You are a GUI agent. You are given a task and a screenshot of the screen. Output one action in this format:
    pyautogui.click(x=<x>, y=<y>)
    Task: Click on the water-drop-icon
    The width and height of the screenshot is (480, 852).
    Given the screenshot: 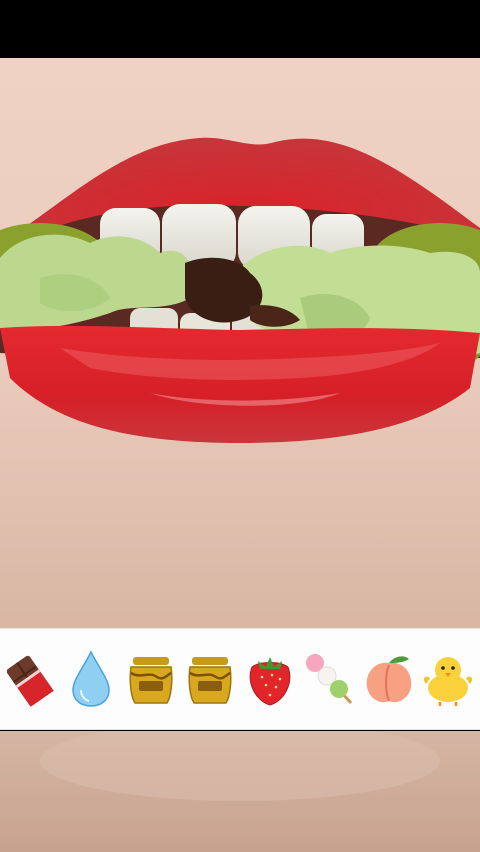 What is the action you would take?
    pyautogui.click(x=91, y=679)
    